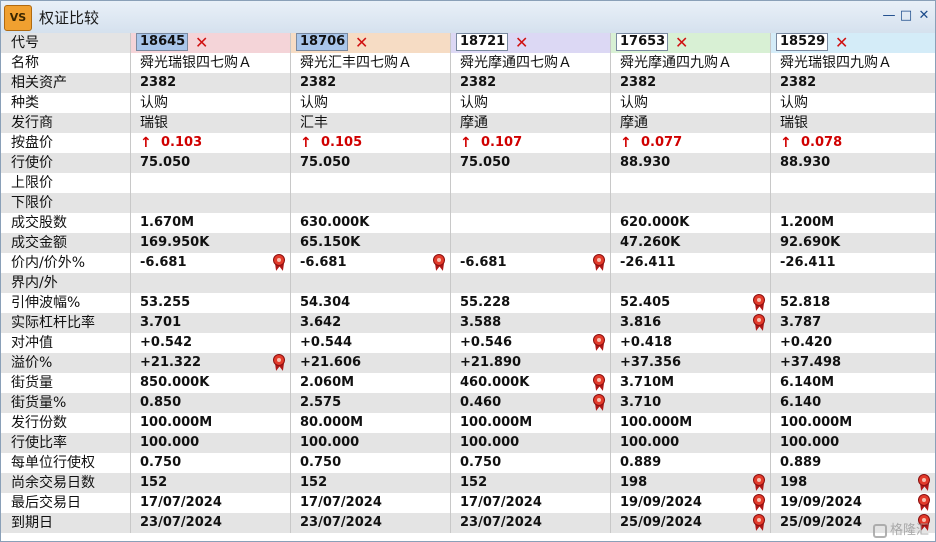  Describe the element at coordinates (196, 63) in the screenshot. I see `cell-value: 舜光瑞银四七购Ａ` at that location.